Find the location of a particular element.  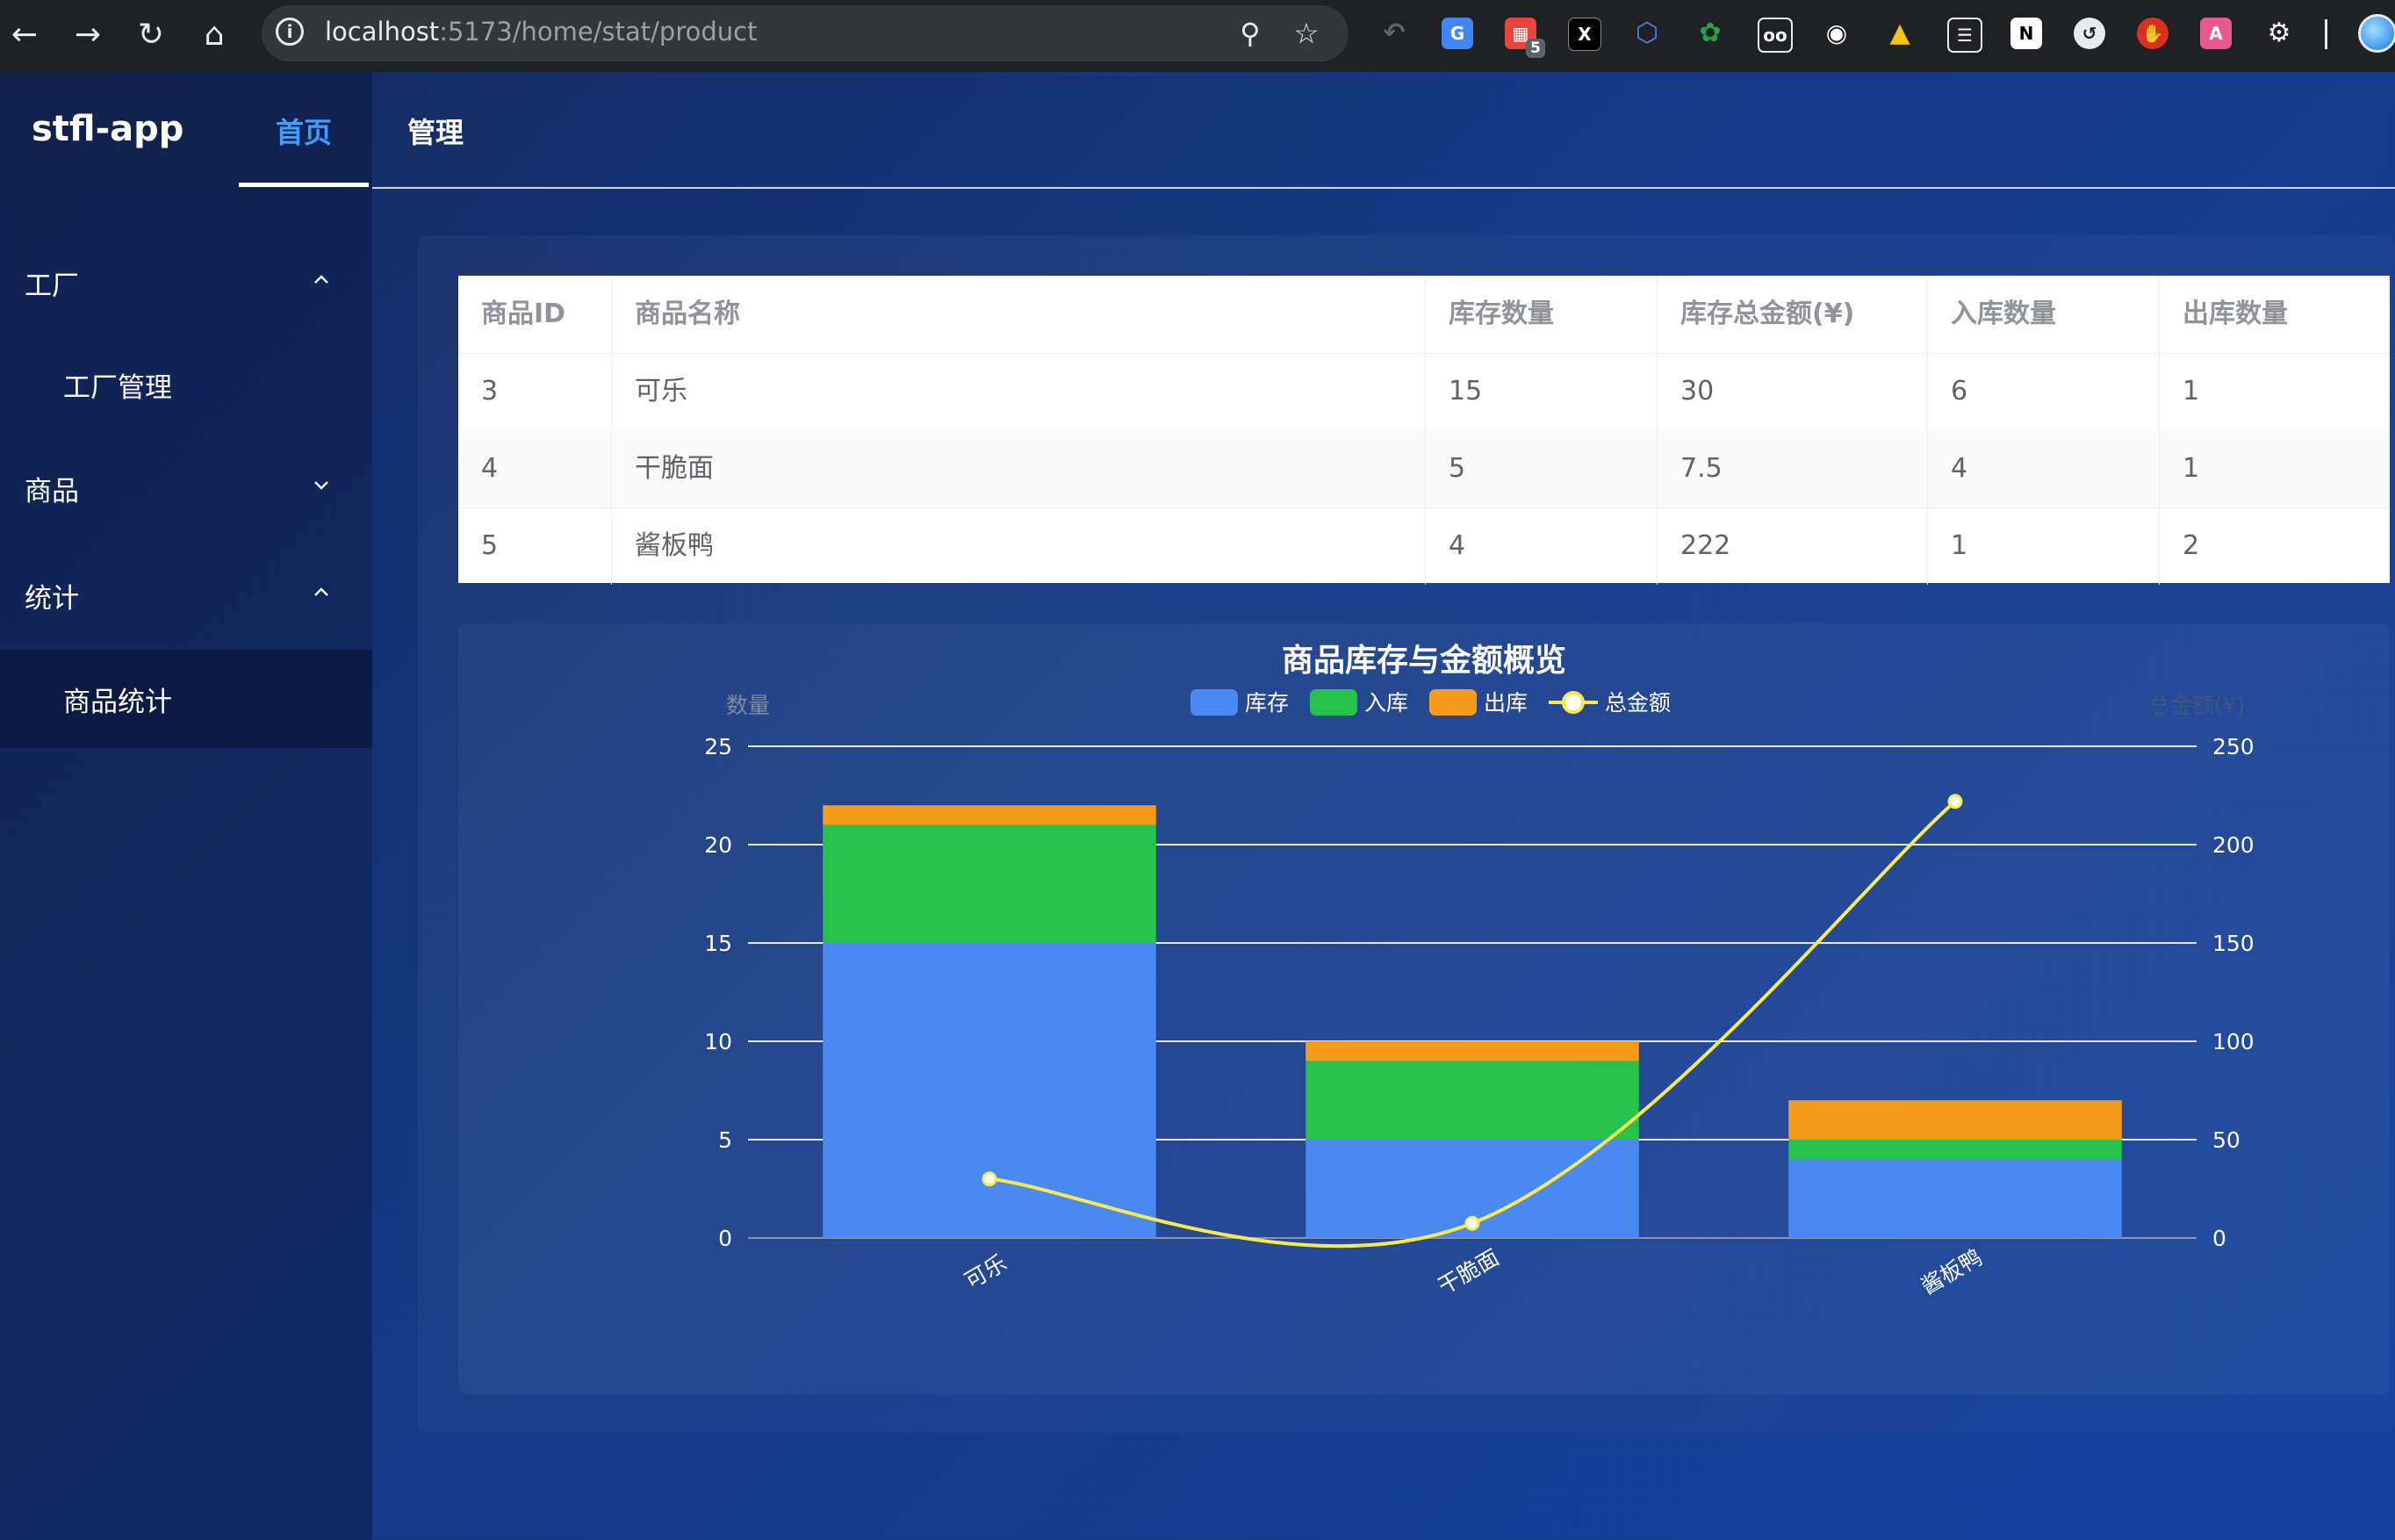

y-tick-label: 15 is located at coordinates (718, 943).